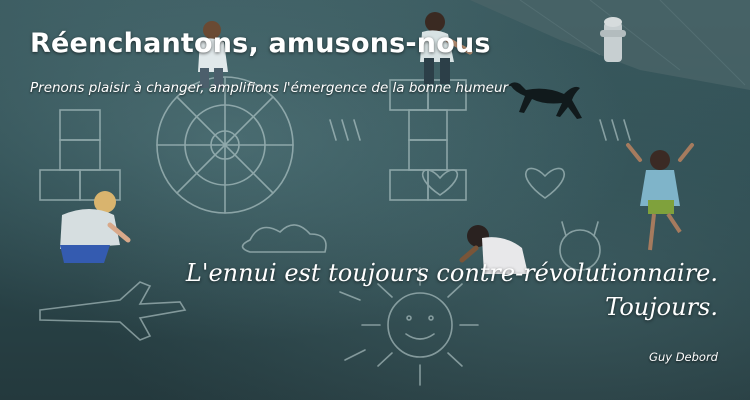  I want to click on quote-author: Guy Debord, so click(683, 357).